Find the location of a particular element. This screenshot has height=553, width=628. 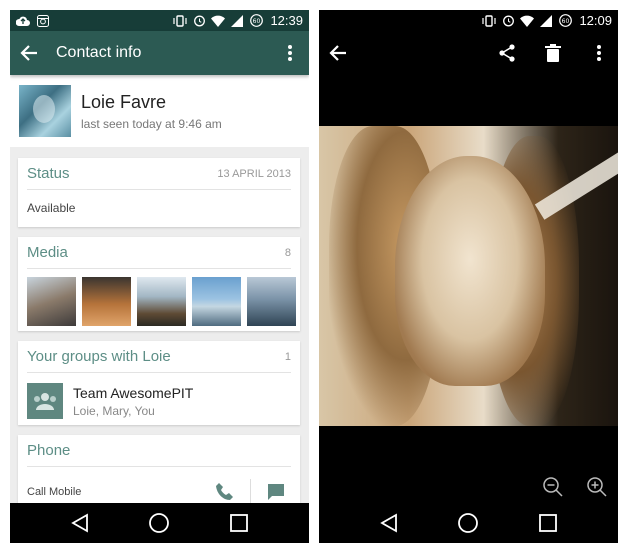

media-card-title: Media is located at coordinates (47, 252).